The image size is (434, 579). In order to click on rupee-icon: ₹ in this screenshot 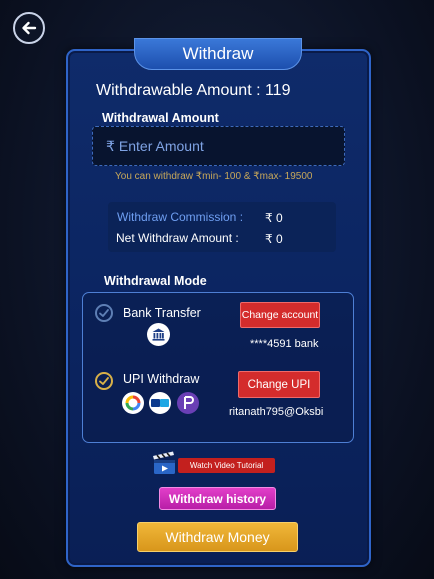, I will do `click(110, 145)`.